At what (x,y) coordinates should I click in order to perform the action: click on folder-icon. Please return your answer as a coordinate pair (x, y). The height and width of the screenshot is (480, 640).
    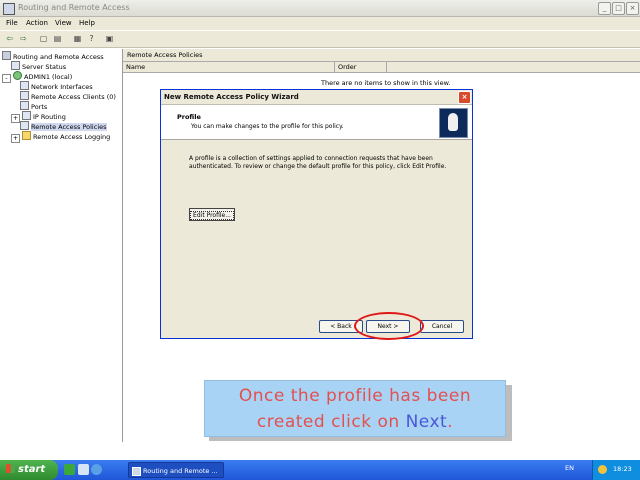
    Looking at the image, I should click on (26, 135).